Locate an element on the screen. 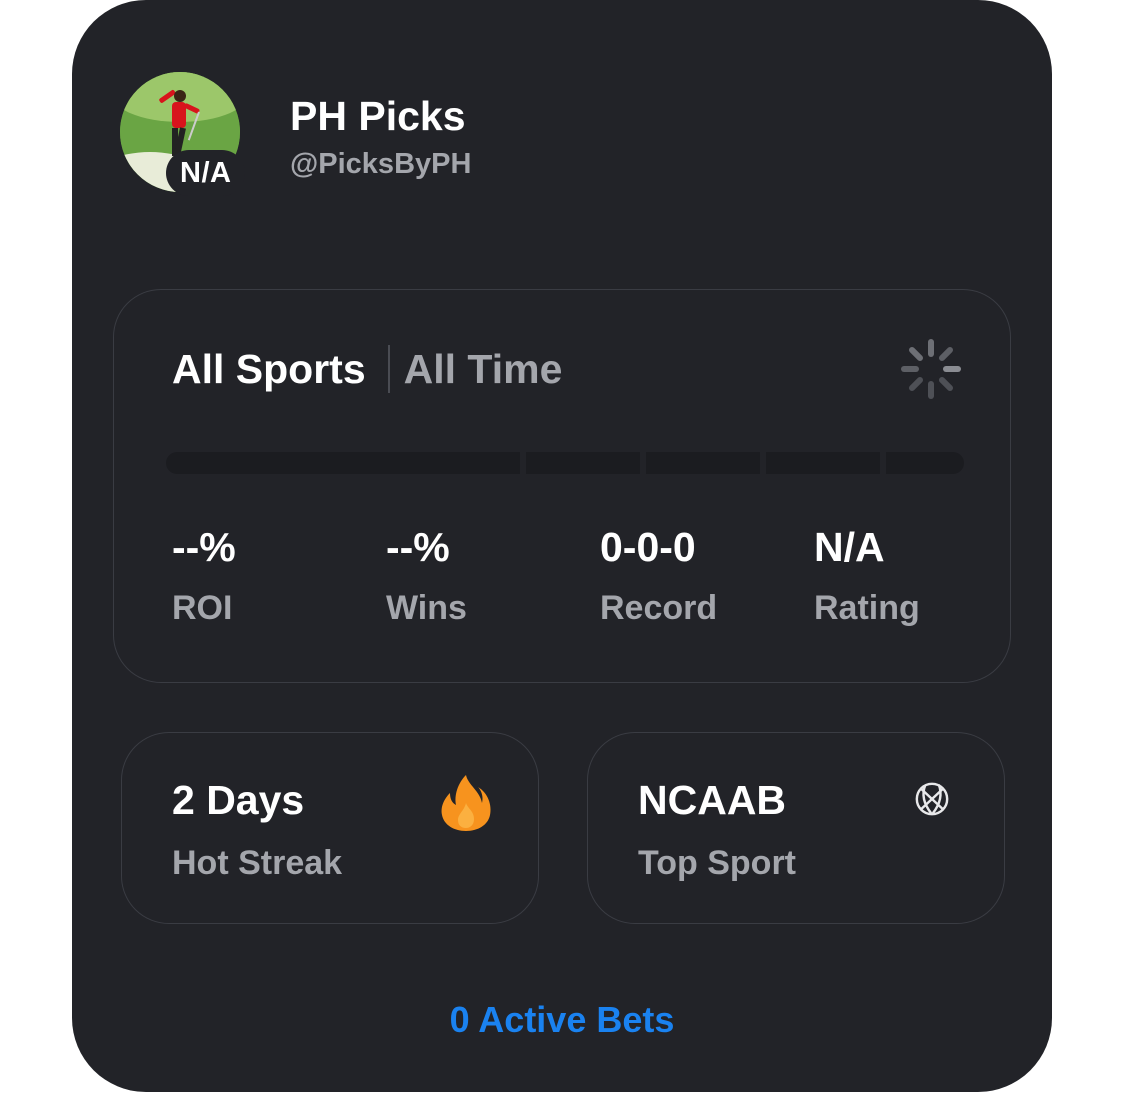  stat-value: N/A is located at coordinates (849, 547).